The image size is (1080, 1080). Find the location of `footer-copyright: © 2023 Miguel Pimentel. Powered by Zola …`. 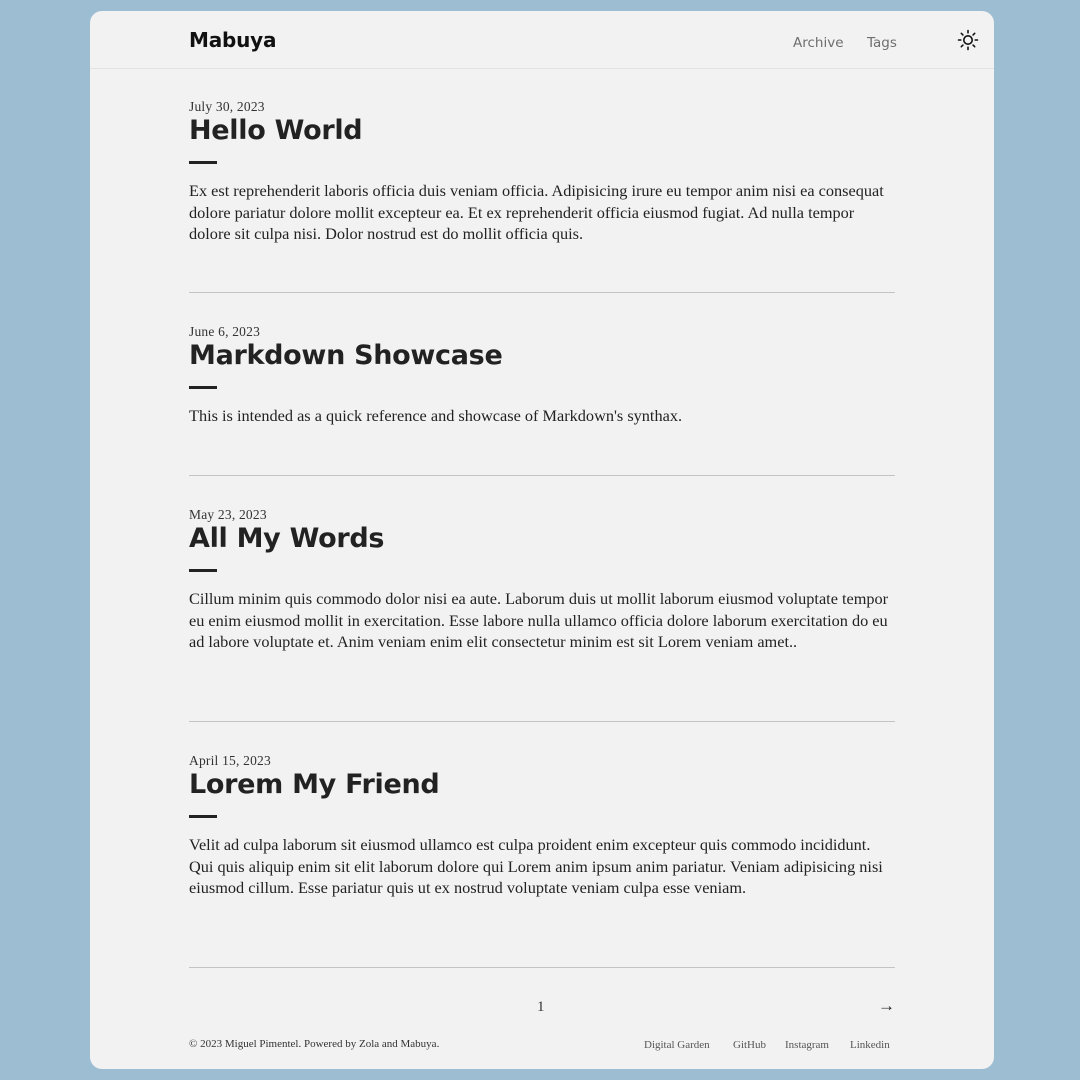

footer-copyright: © 2023 Miguel Pimentel. Powered by Zola … is located at coordinates (314, 1044).